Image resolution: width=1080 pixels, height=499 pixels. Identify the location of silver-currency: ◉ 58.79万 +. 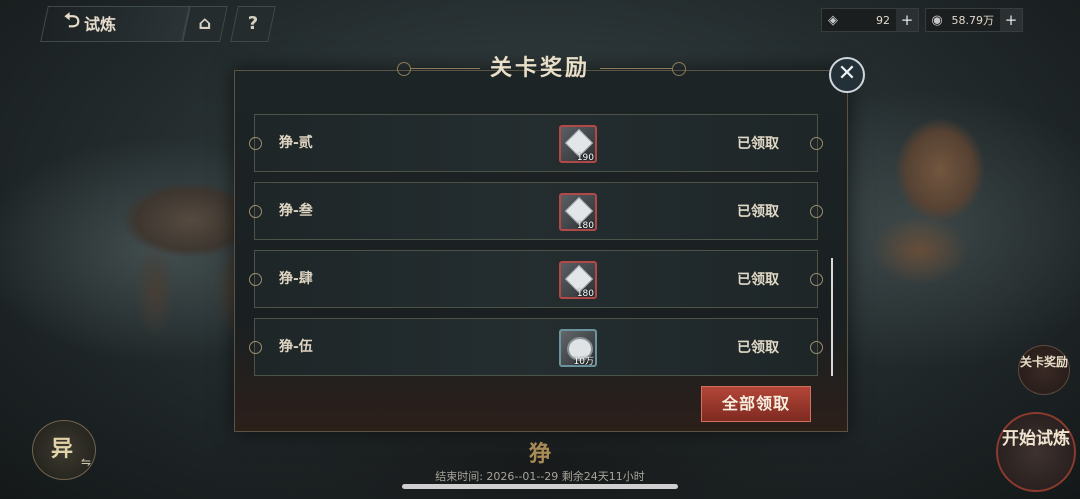
(974, 20).